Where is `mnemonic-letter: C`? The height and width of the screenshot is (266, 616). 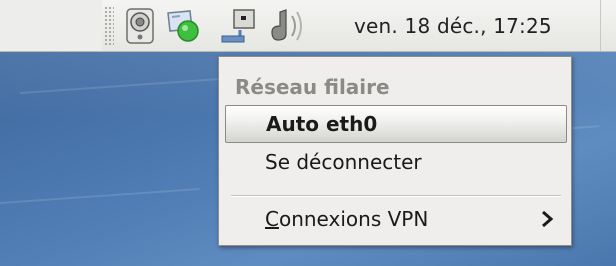 mnemonic-letter: C is located at coordinates (272, 219).